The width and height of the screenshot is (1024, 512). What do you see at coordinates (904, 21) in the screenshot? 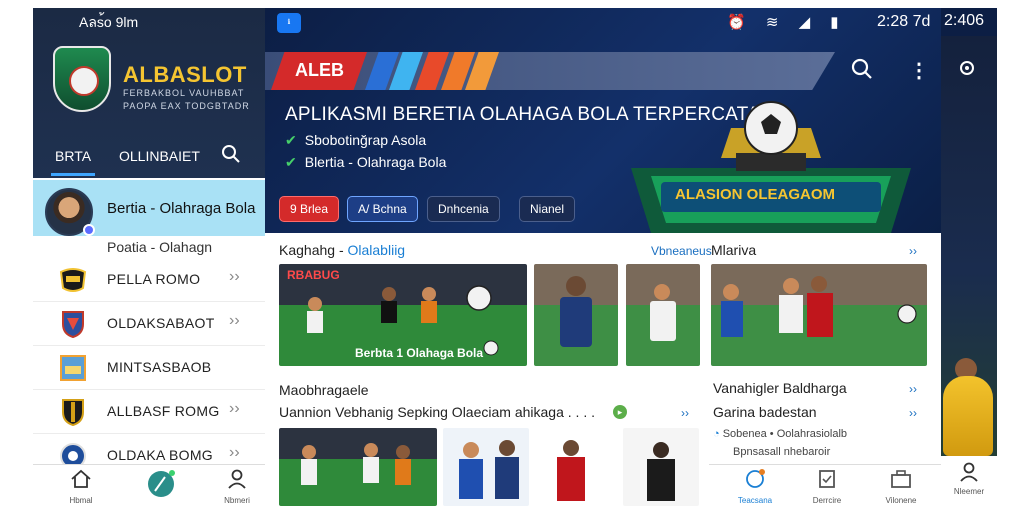
I see `status-time: 2:28 7d` at bounding box center [904, 21].